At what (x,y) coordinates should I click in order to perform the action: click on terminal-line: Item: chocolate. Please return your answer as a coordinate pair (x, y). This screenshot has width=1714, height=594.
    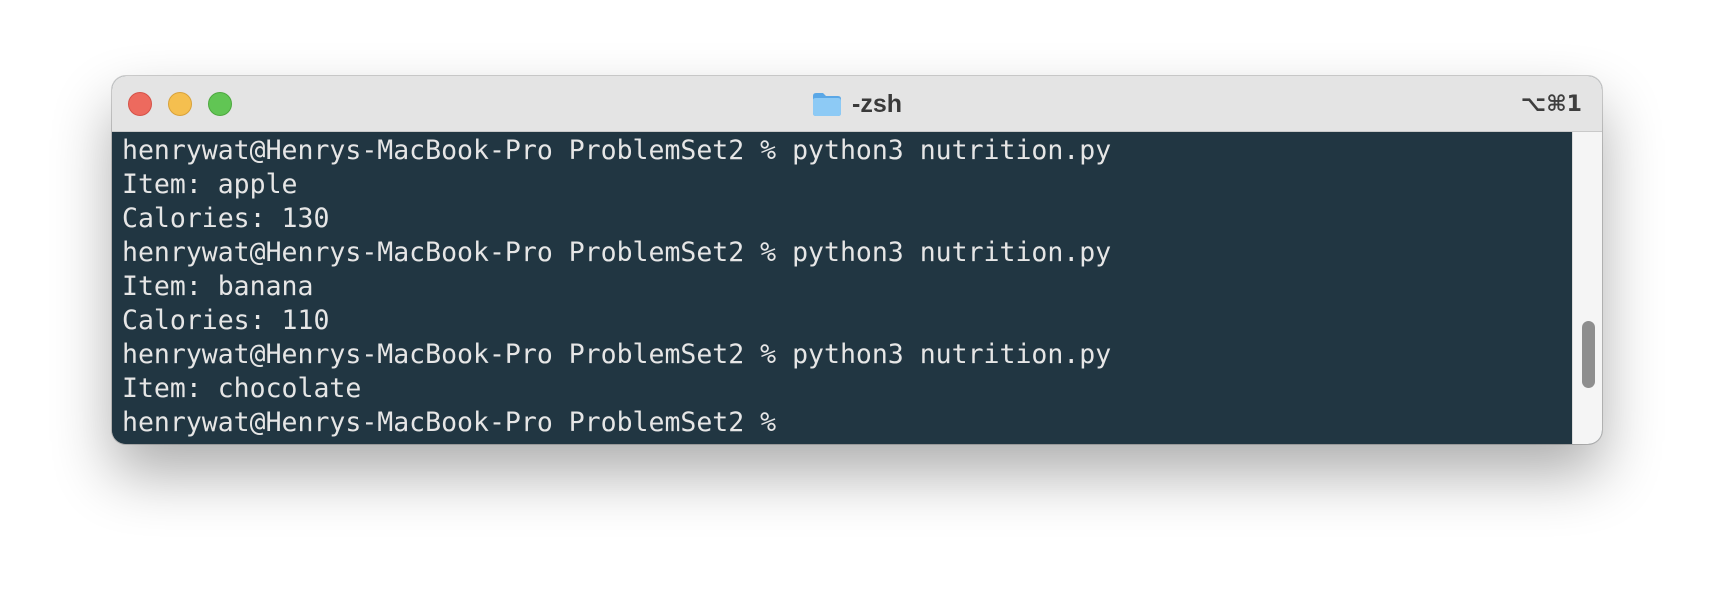
    Looking at the image, I should click on (242, 388).